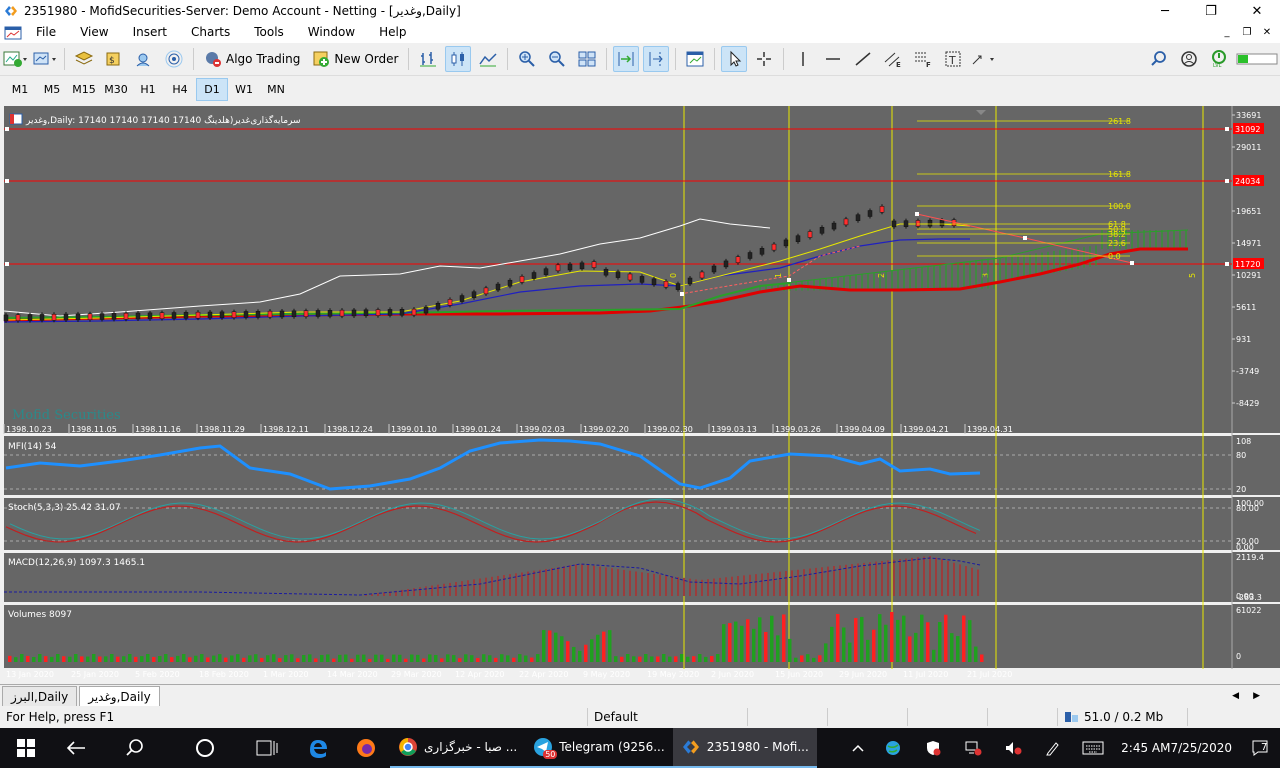 Image resolution: width=1280 pixels, height=768 pixels. Describe the element at coordinates (803, 59) in the screenshot. I see `vertical-line-icon` at that location.